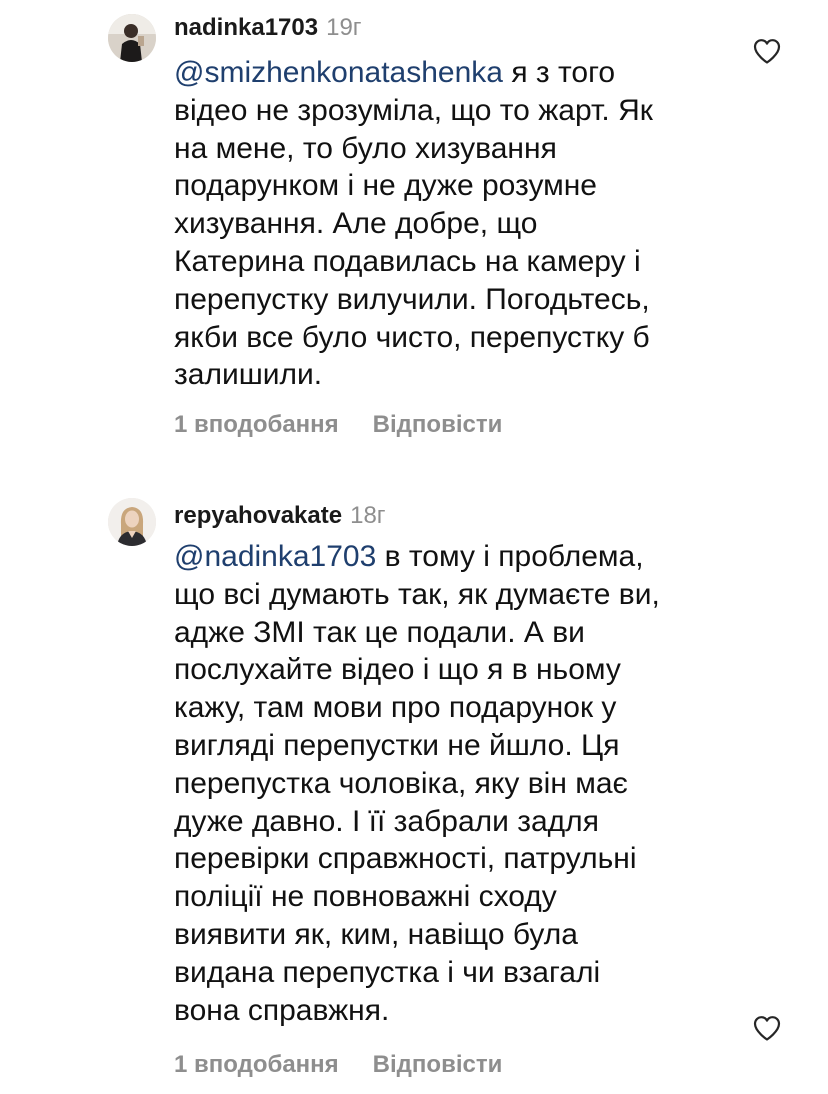 The image size is (828, 1094). What do you see at coordinates (413, 110) in the screenshot?
I see `comment-line: відео не зрозуміла, що то жарт. Як` at bounding box center [413, 110].